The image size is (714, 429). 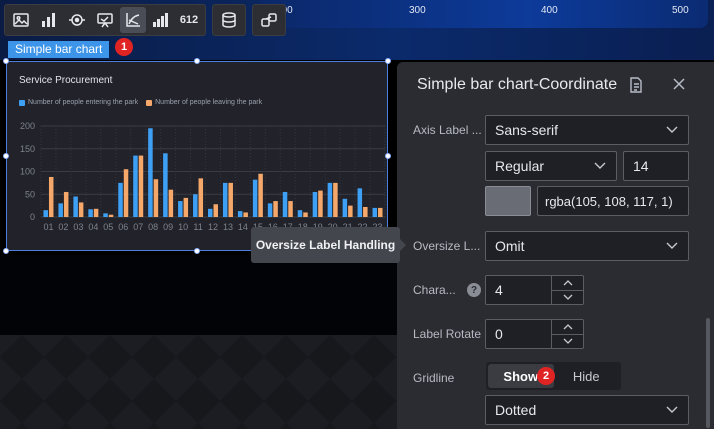 I want to click on bar-chart-icon, so click(x=49, y=20).